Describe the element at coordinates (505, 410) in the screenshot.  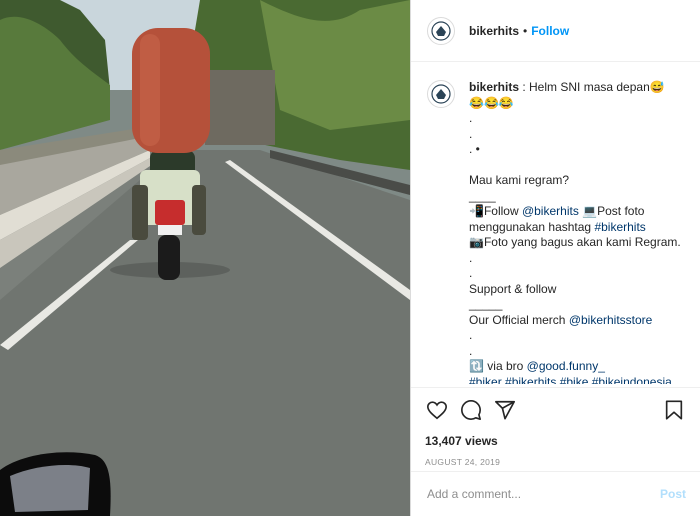
I see `share-icon` at that location.